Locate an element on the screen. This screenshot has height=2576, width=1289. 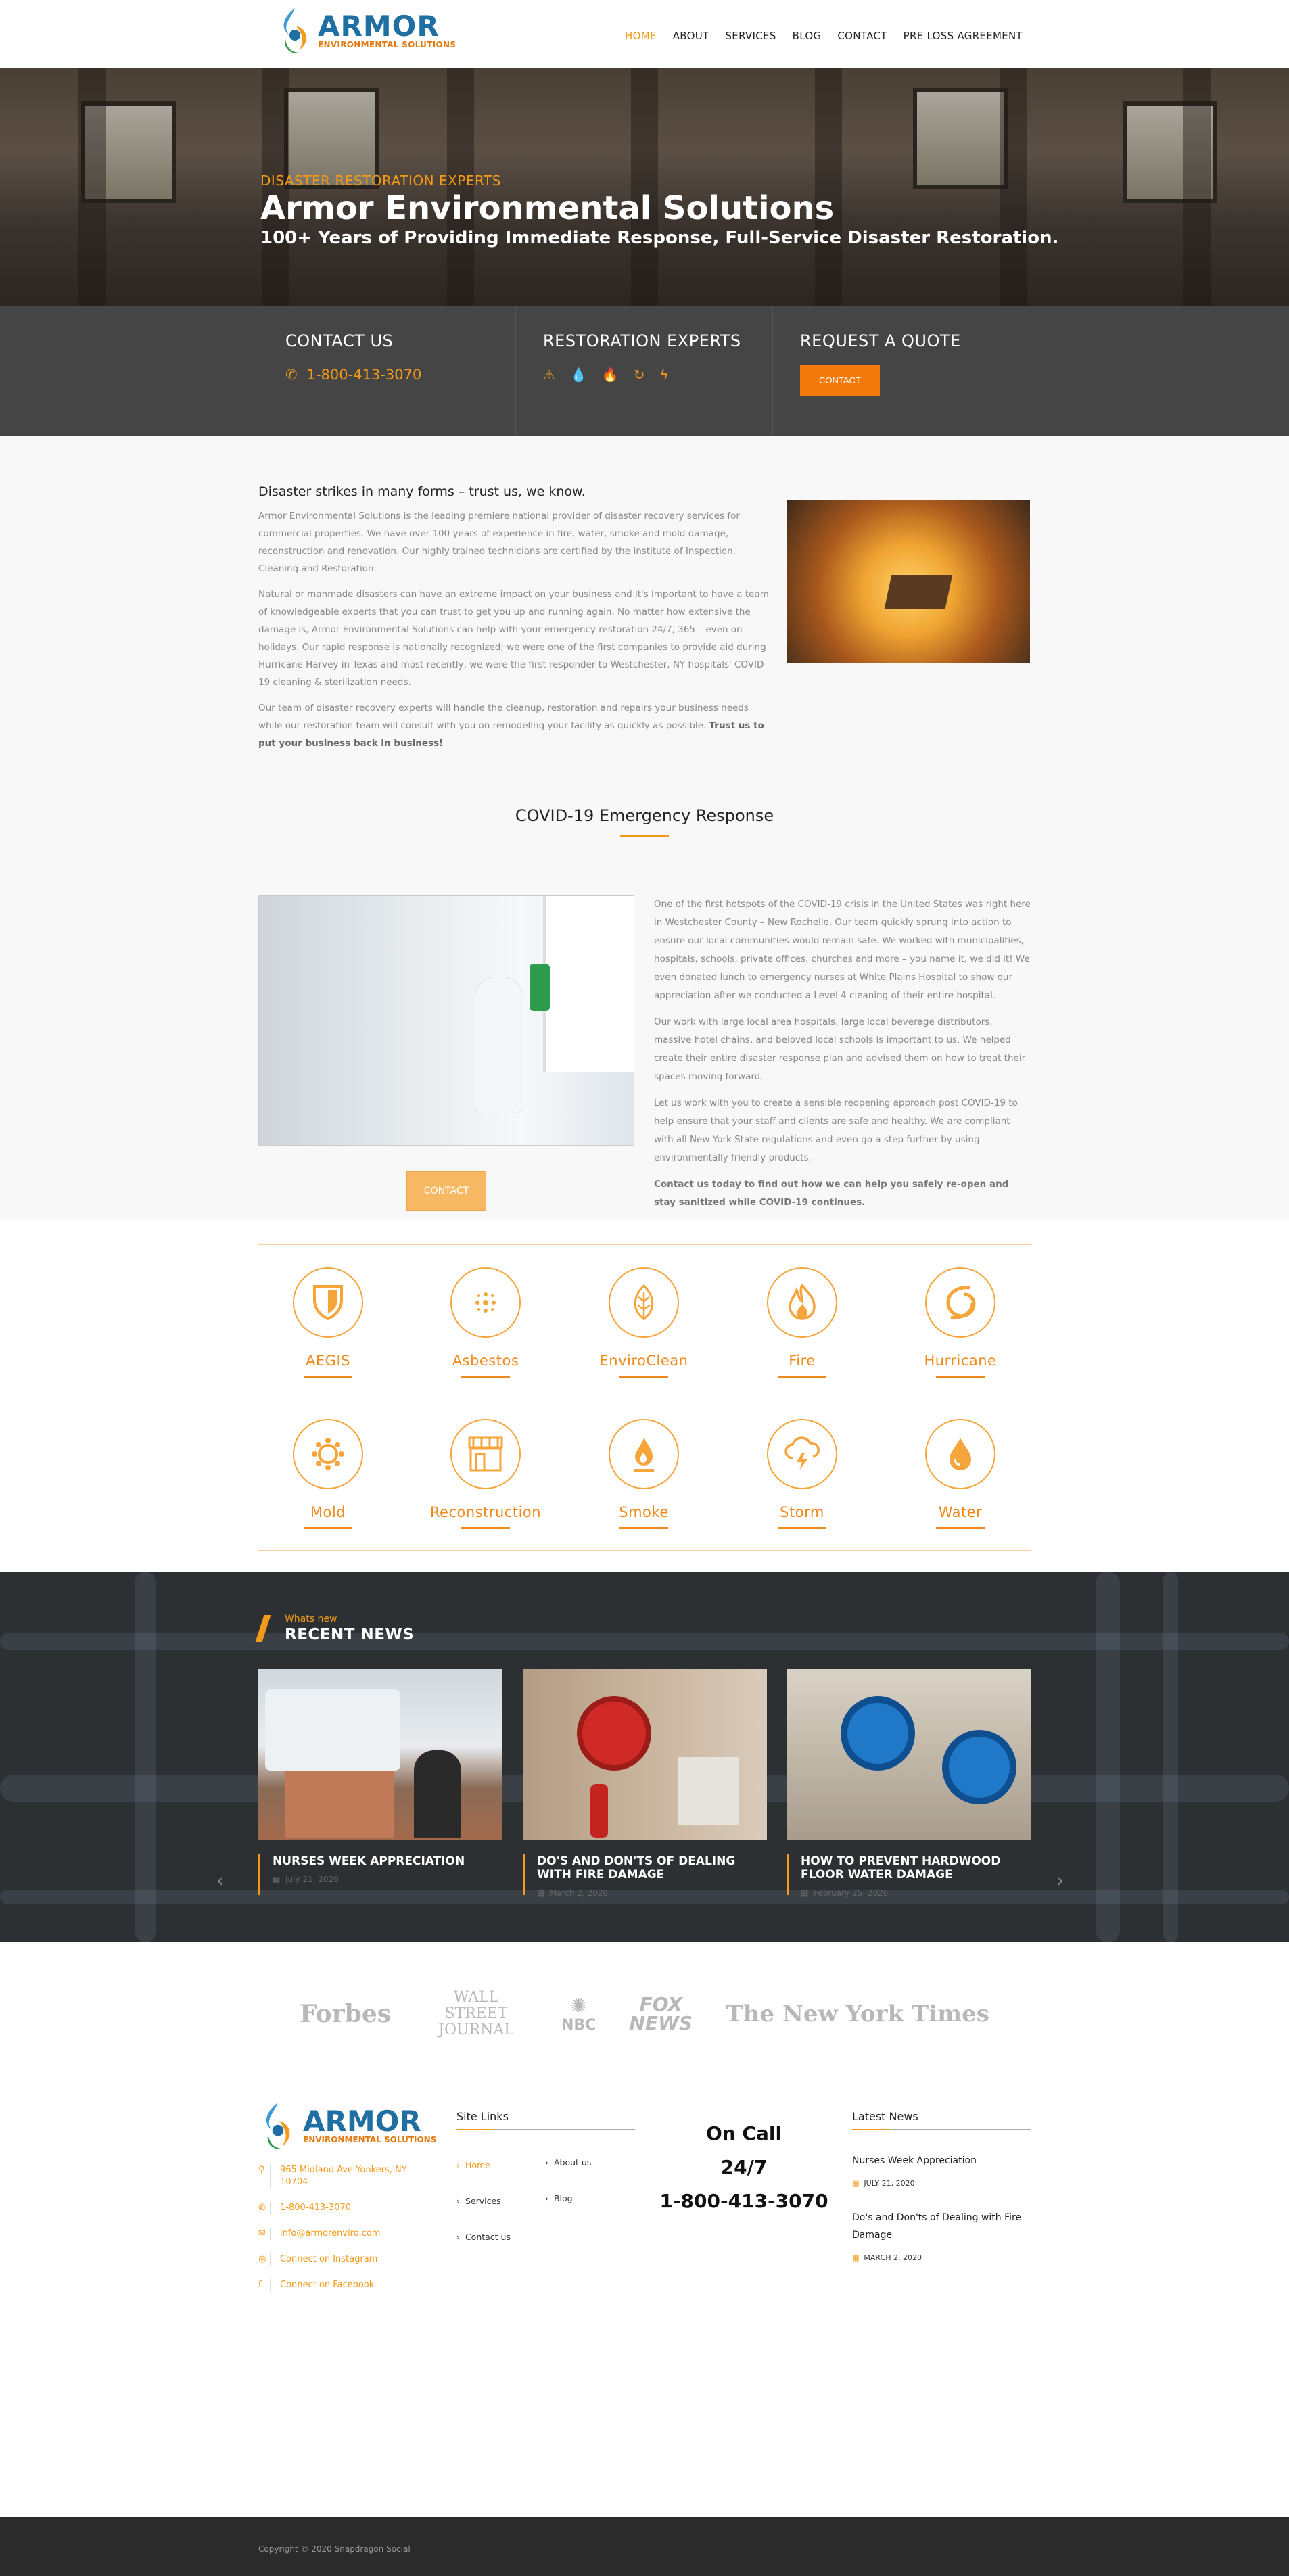
hero-title: Armor Environmental Solutions is located at coordinates (548, 208).